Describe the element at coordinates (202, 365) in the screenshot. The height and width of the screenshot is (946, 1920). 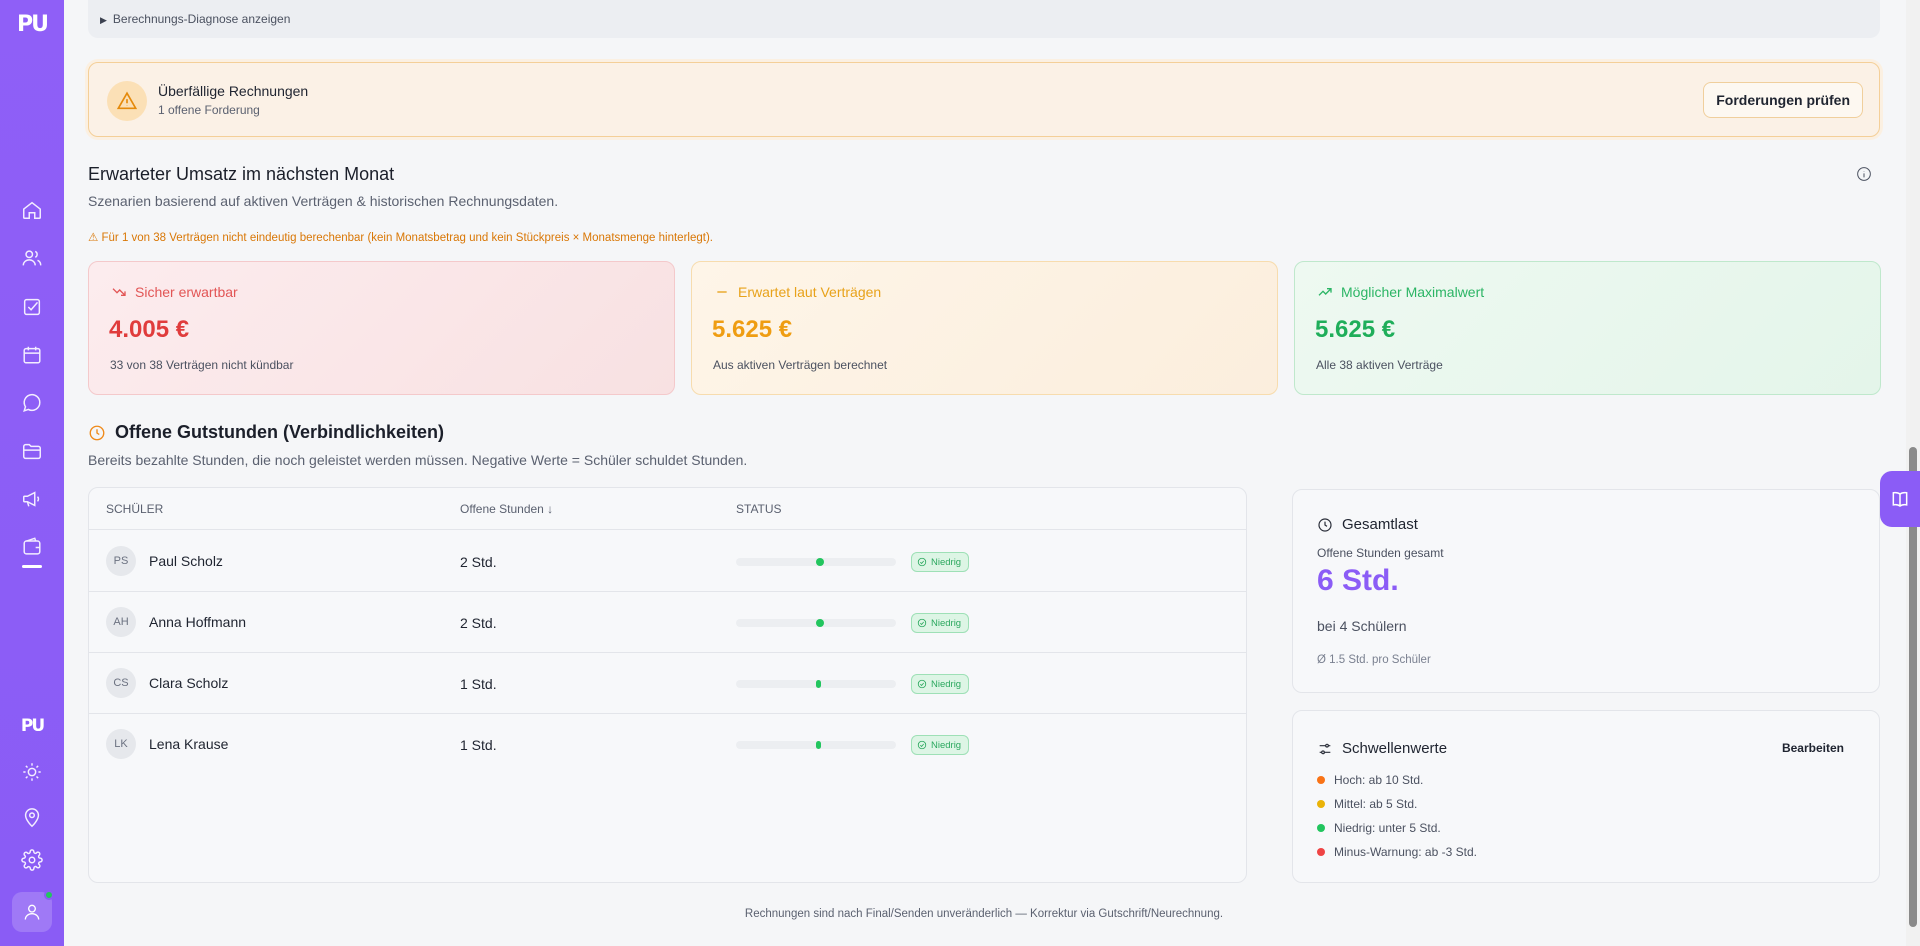
I see `card-note: 33 von 38 Verträgen nicht kündbar` at that location.